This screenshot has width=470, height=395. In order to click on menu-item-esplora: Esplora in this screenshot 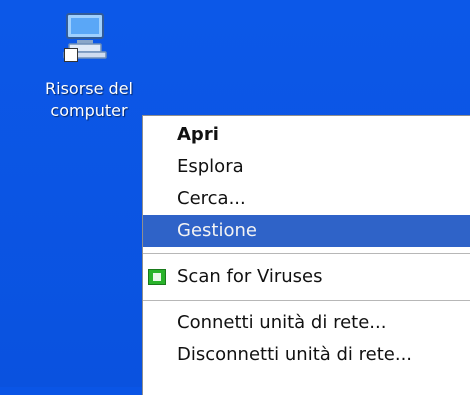, I will do `click(306, 167)`.